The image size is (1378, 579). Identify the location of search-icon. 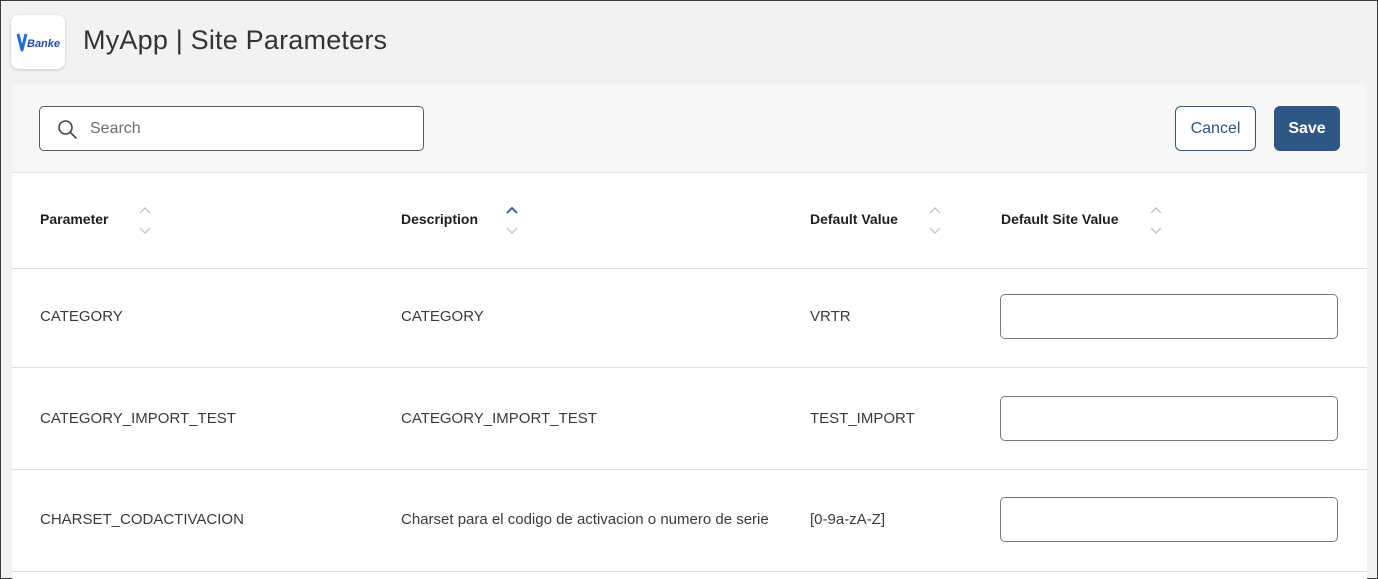
(67, 129).